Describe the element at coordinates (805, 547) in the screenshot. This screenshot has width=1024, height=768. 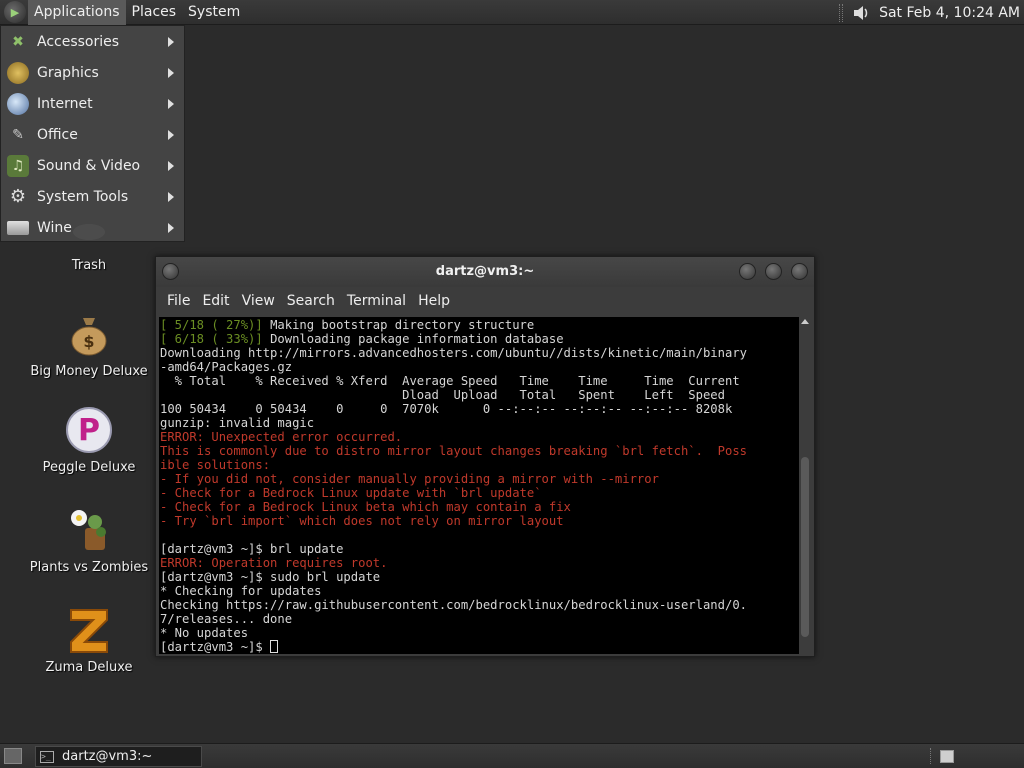
I see `scrollbar-thumb` at that location.